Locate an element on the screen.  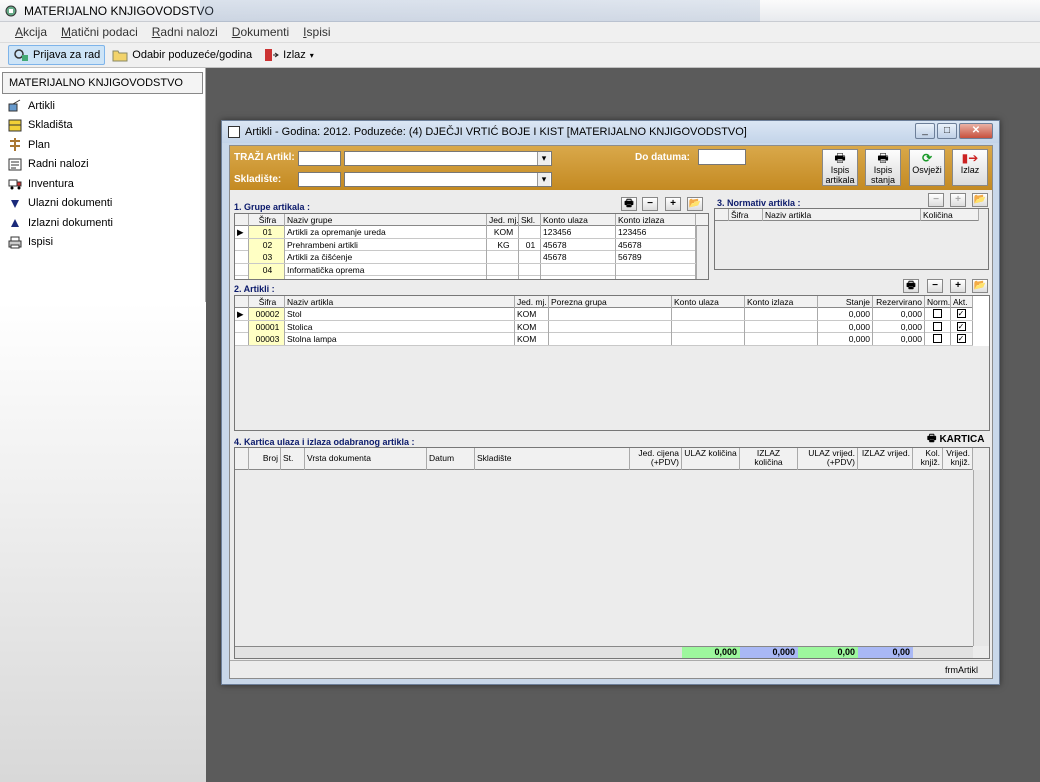
col-konto-ulaza: Konto ulaza is located at coordinates (578, 220).